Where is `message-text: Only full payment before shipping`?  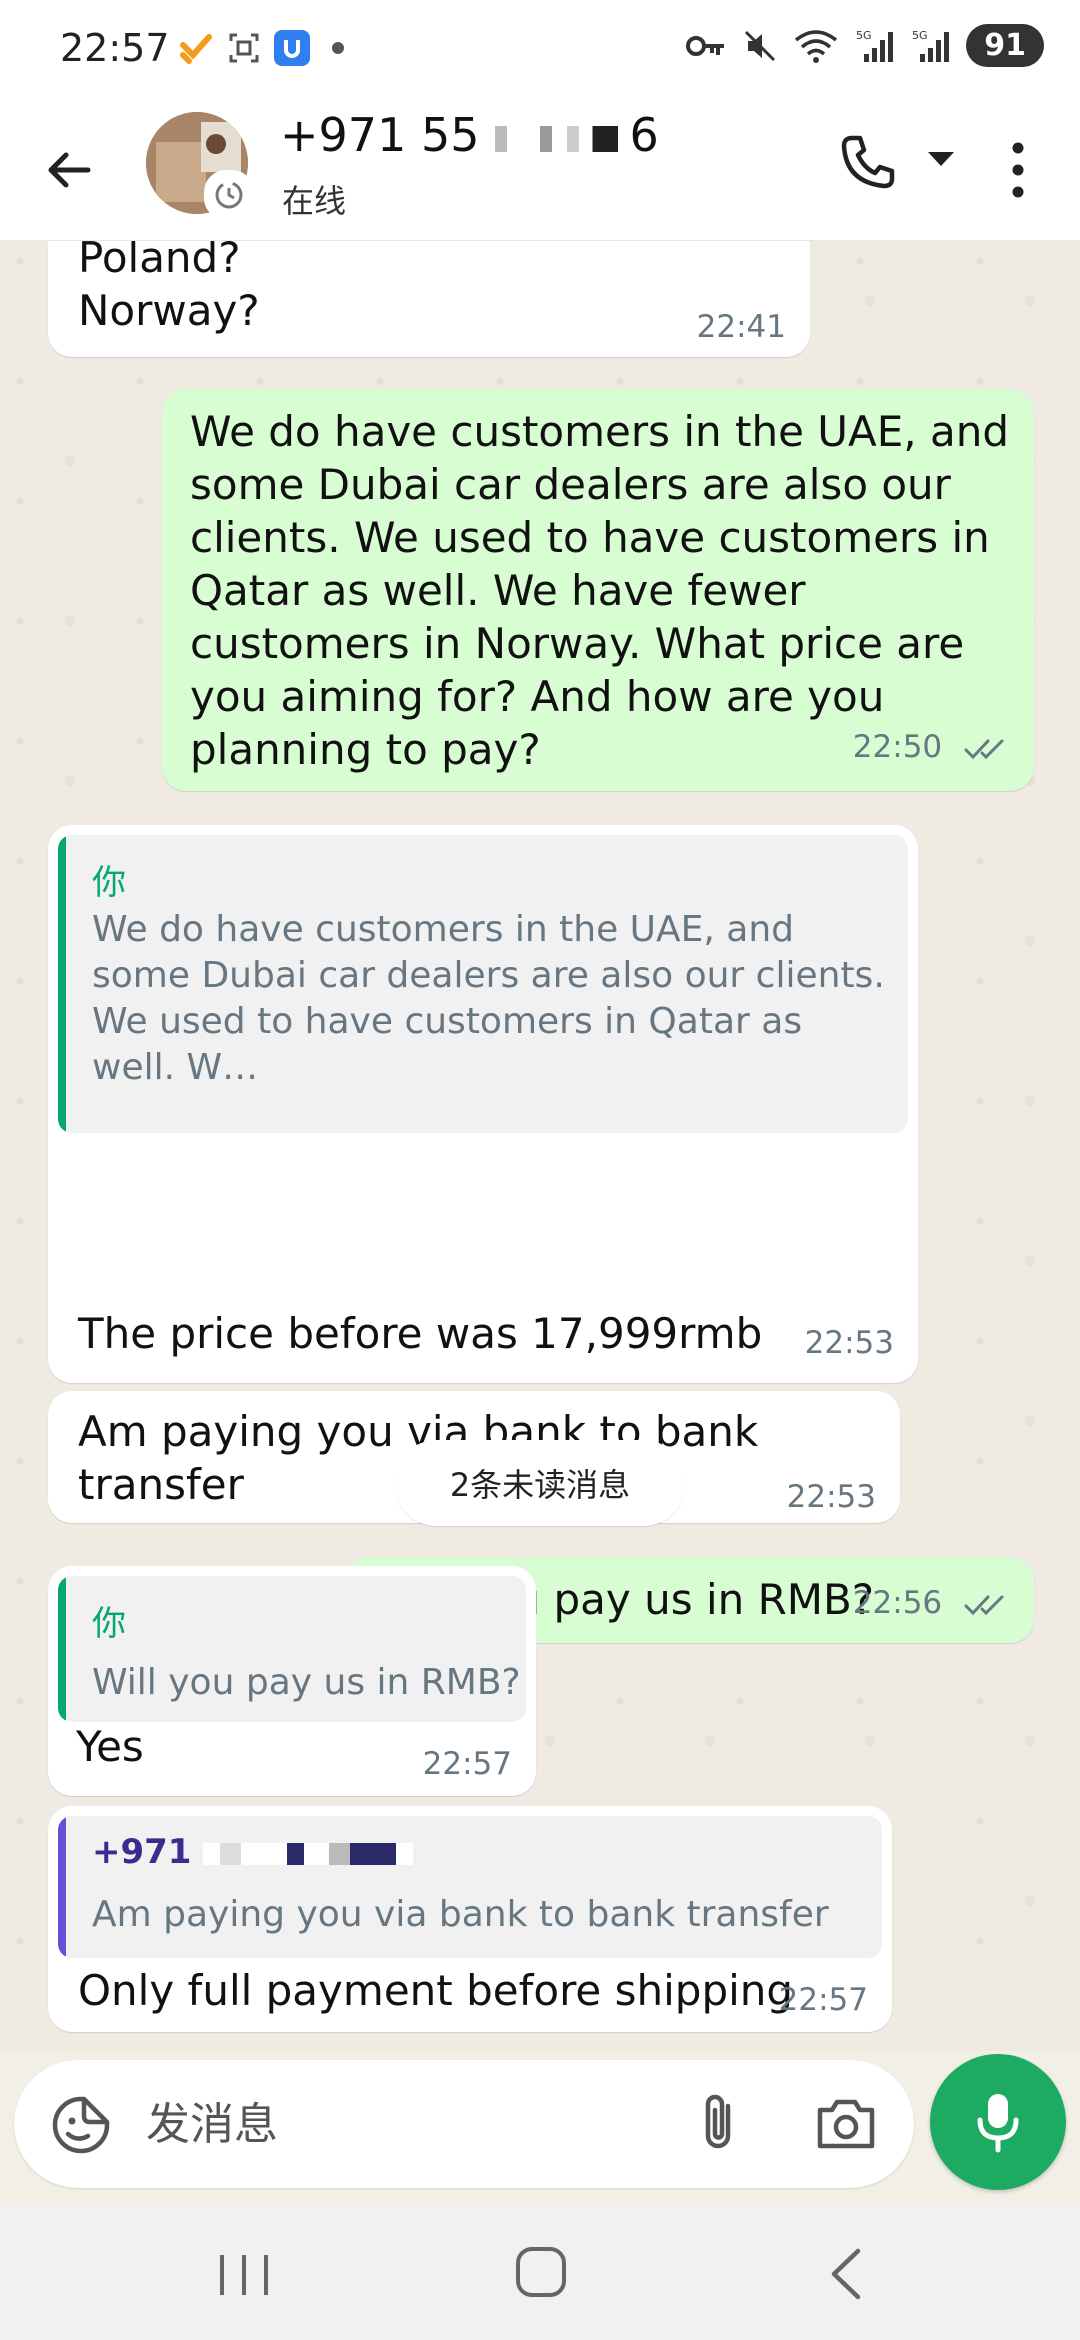 message-text: Only full payment before shipping is located at coordinates (436, 1990).